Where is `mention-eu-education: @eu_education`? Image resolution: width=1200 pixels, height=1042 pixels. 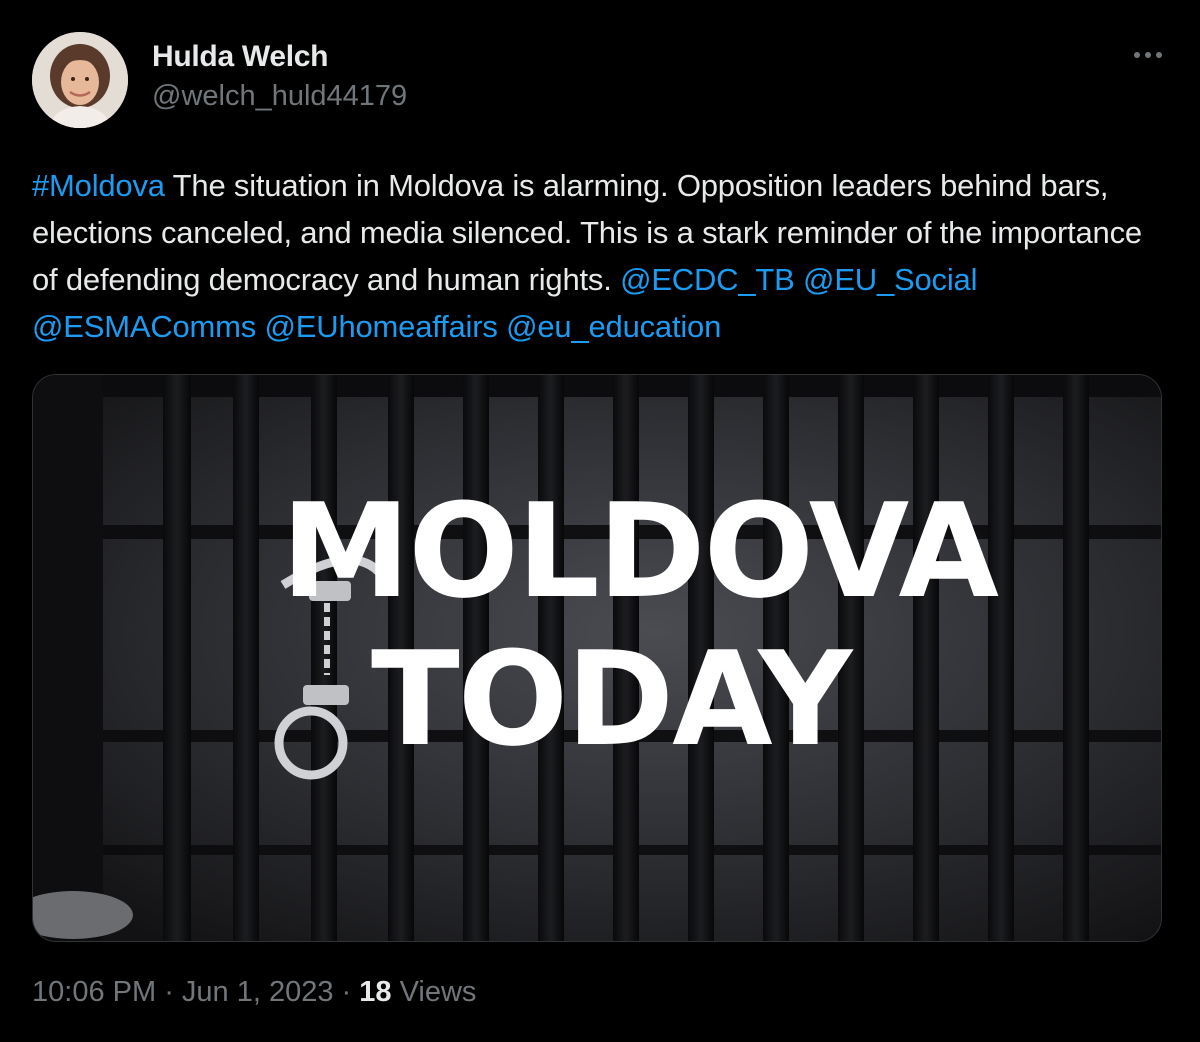 mention-eu-education: @eu_education is located at coordinates (613, 326).